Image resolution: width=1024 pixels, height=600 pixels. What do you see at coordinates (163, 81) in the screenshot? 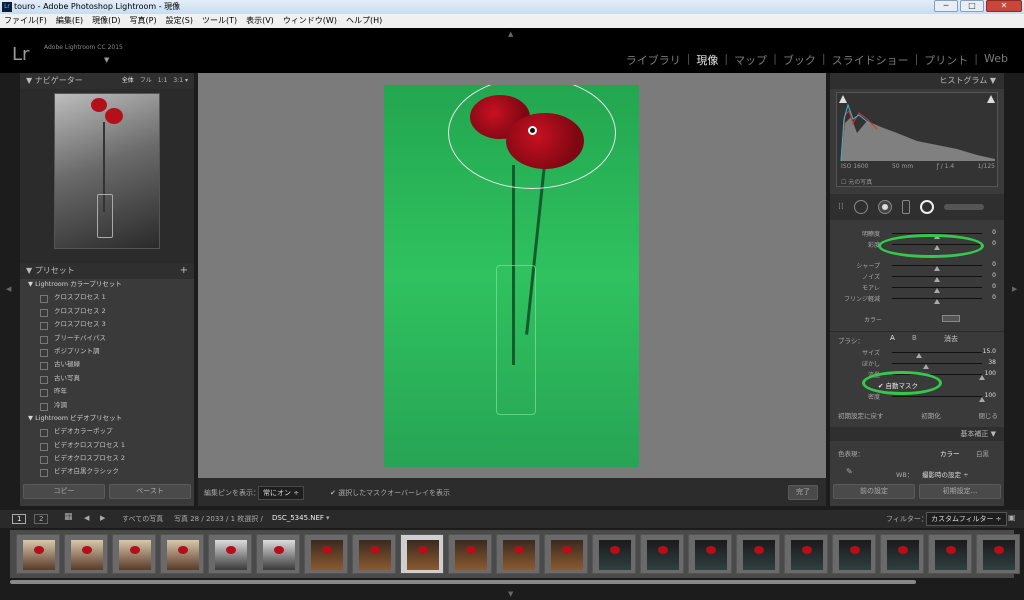
I see `zoom-1-1: 1:1` at bounding box center [163, 81].